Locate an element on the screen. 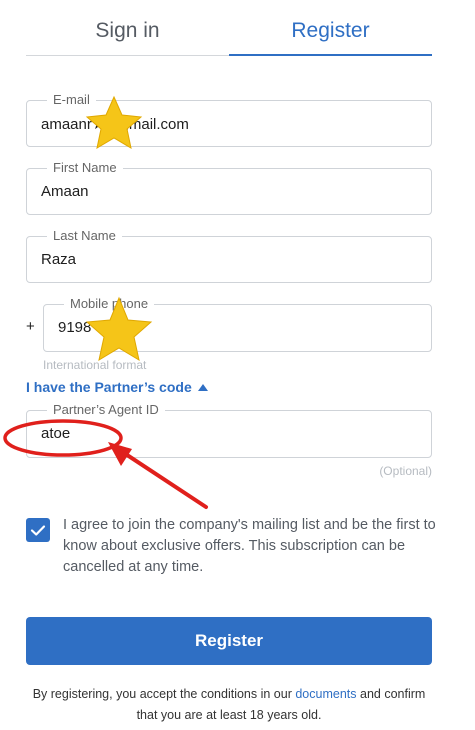 The image size is (475, 730). email-value: amaanr★@gmail.com is located at coordinates (226, 124).